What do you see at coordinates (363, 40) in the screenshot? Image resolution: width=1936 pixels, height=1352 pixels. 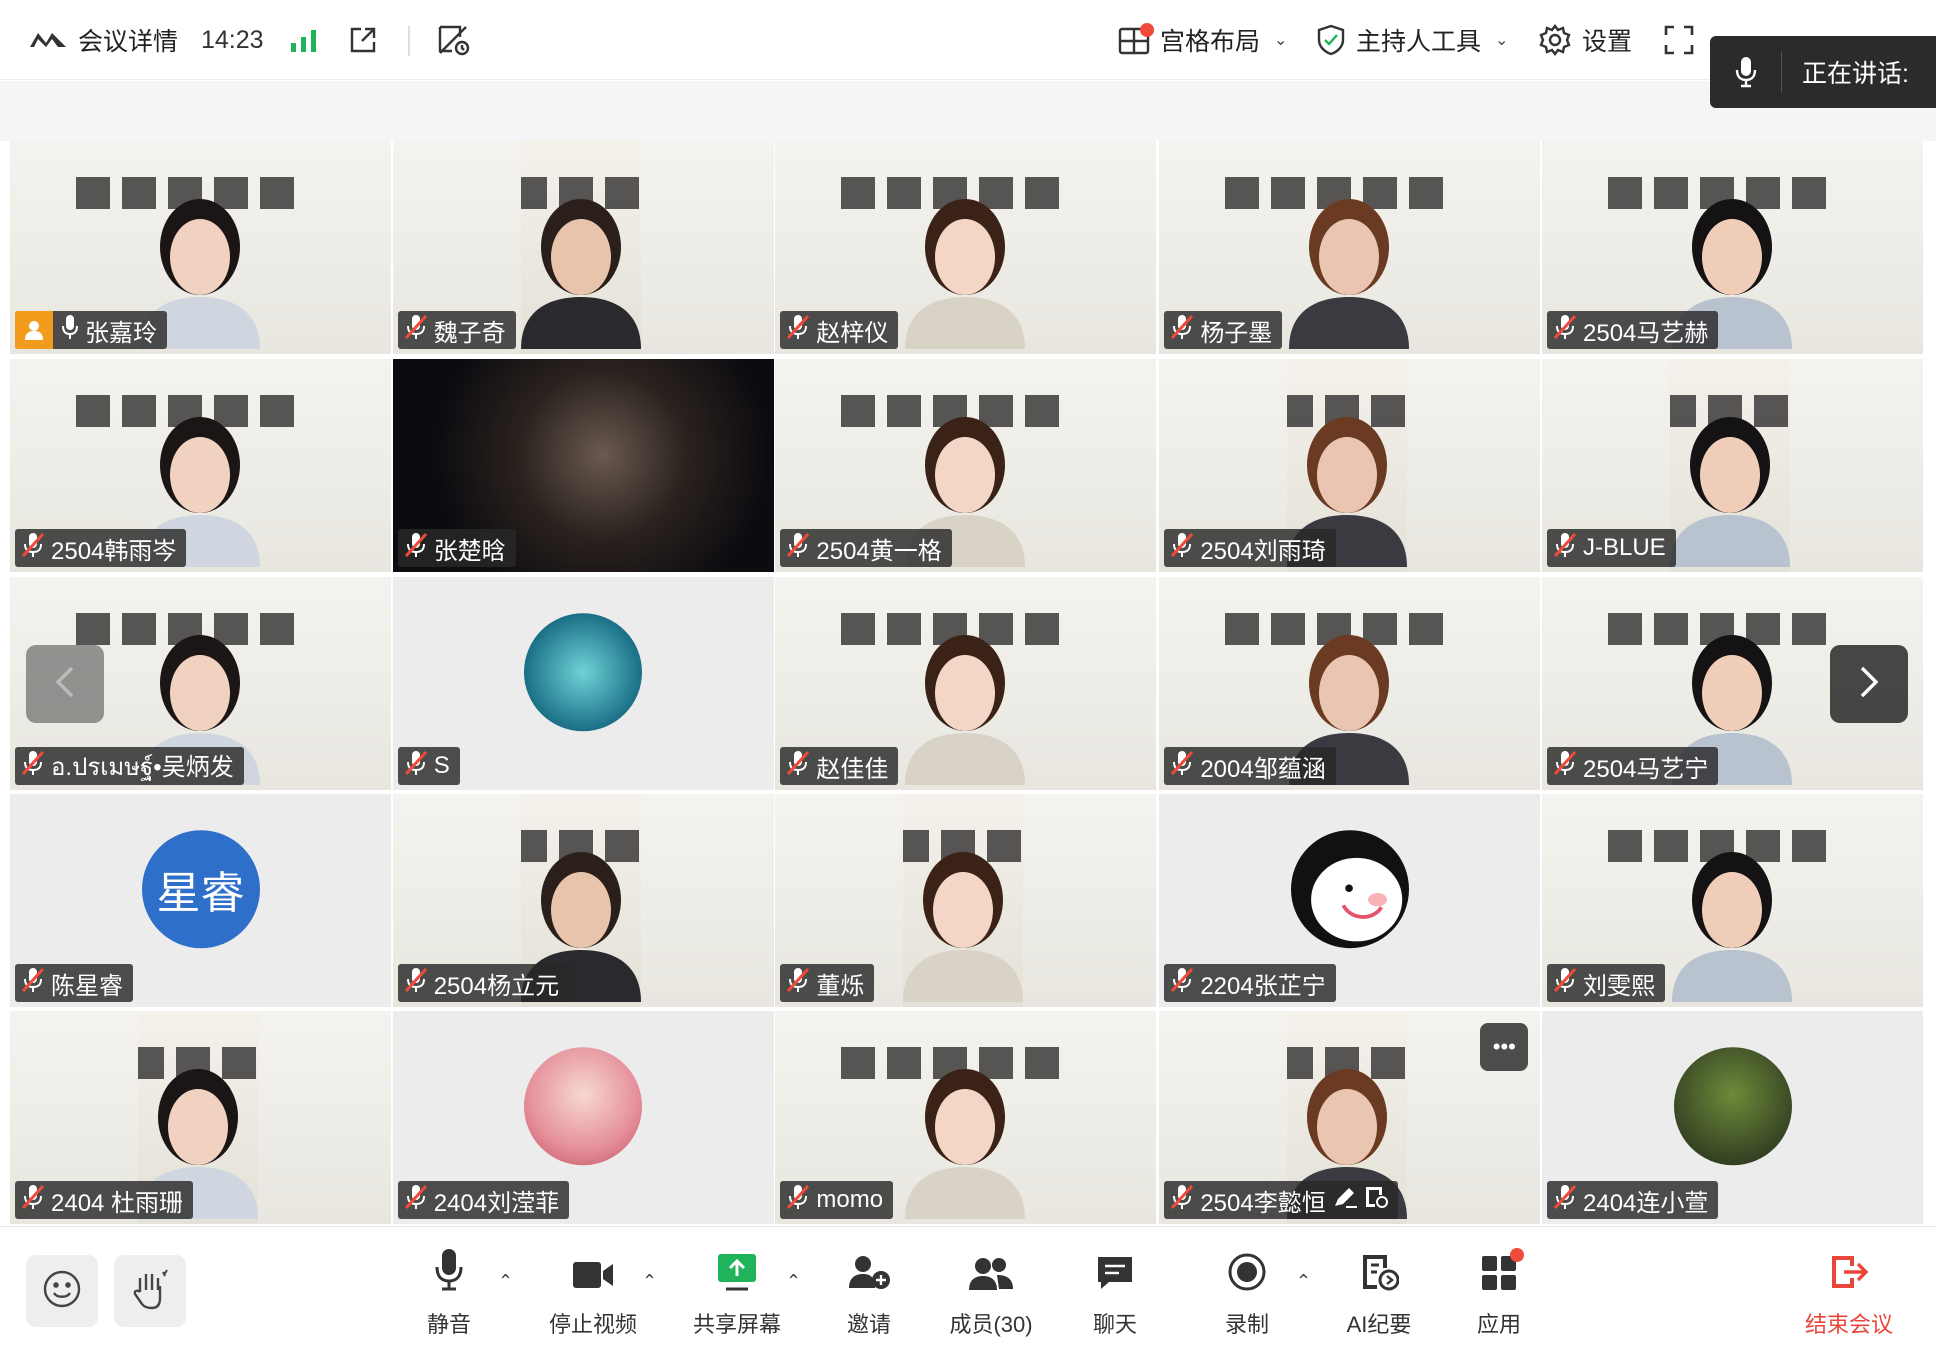 I see `popout-window-icon` at bounding box center [363, 40].